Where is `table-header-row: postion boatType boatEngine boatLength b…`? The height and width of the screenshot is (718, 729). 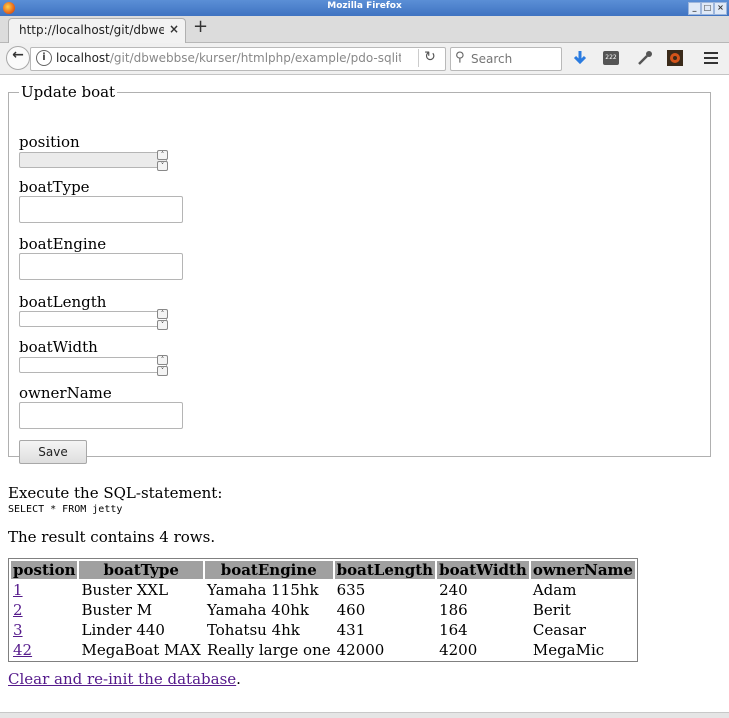 table-header-row: postion boatType boatEngine boatLength b… is located at coordinates (323, 570).